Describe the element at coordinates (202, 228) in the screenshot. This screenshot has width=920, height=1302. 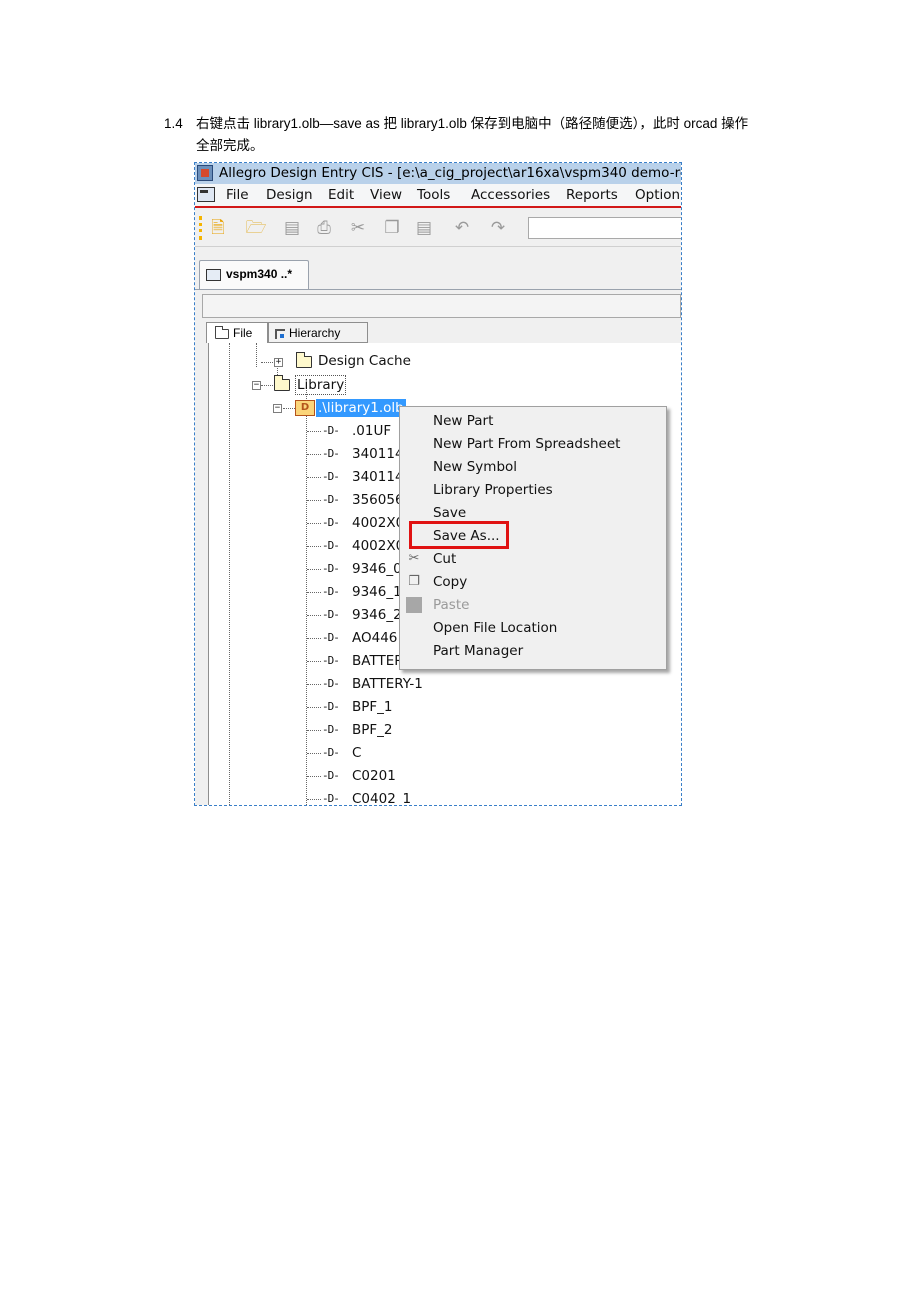
I see `toolbar-grip` at that location.